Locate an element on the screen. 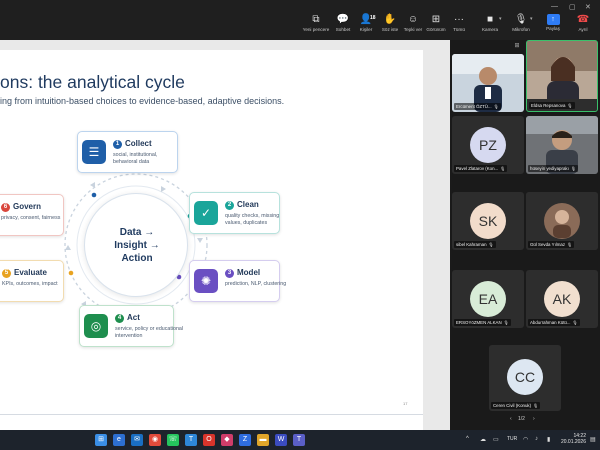  participant-tile: AK Abdurrahman Kütü... 🎙 is located at coordinates (562, 299).